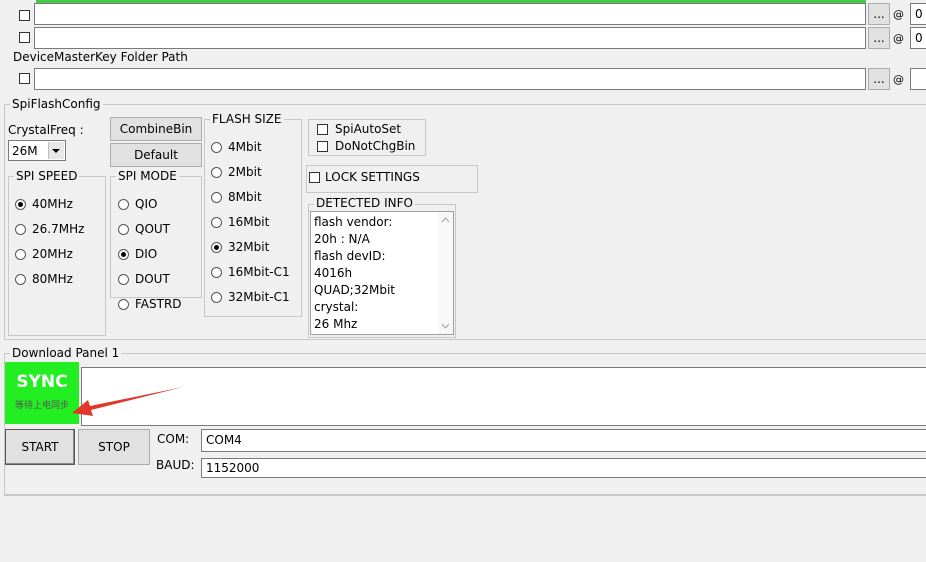  Describe the element at coordinates (24, 78) in the screenshot. I see `devmaster-checkbox` at that location.